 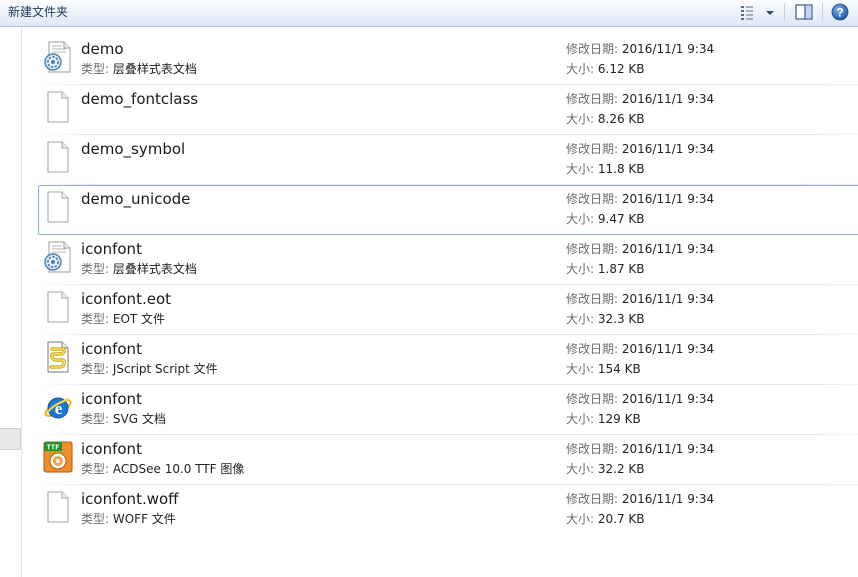 I want to click on file-size: 大小: 32.2 KB, so click(x=605, y=469).